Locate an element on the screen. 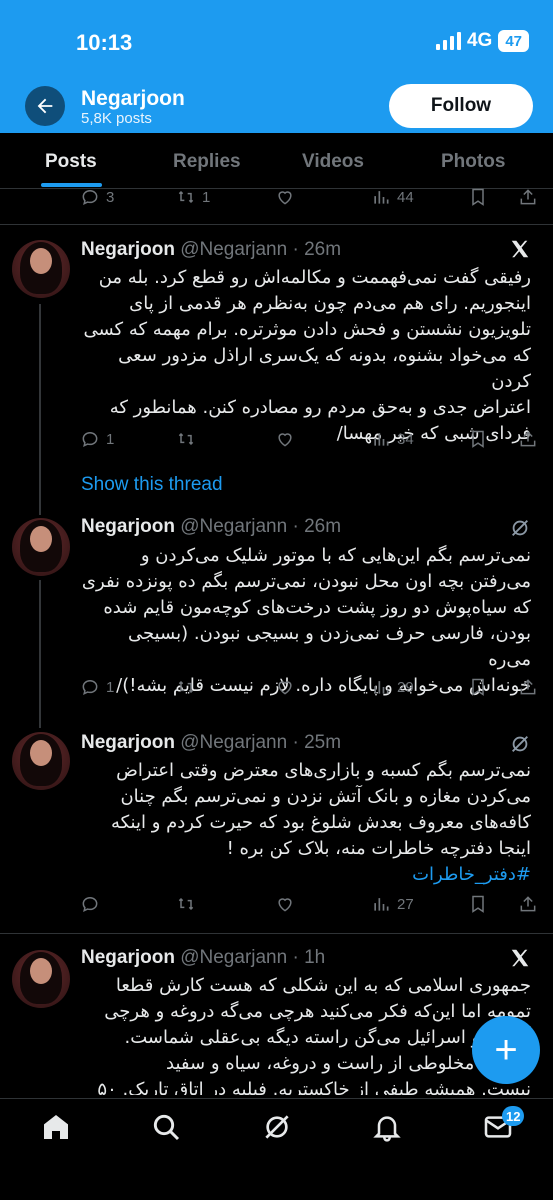 The width and height of the screenshot is (553, 1200). profile-tabs: Posts Replies Videos Photos is located at coordinates (276, 161).